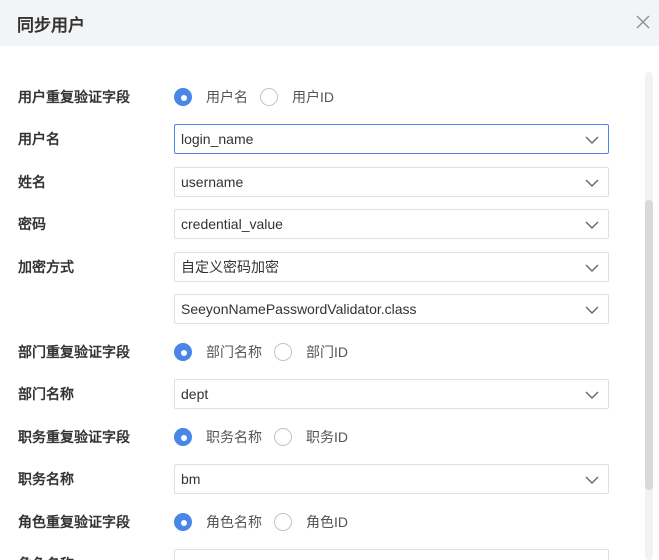 The image size is (659, 560). What do you see at coordinates (232, 224) in the screenshot?
I see `select-value: credential_value` at bounding box center [232, 224].